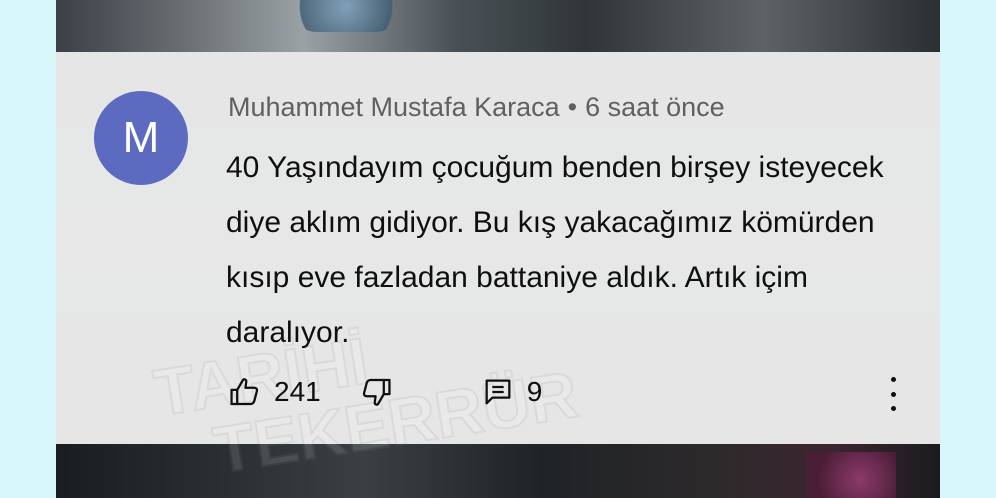 This screenshot has width=996, height=498. I want to click on comment-meta: Muhammet Mustafa Karaca • 6 saat önce, so click(476, 107).